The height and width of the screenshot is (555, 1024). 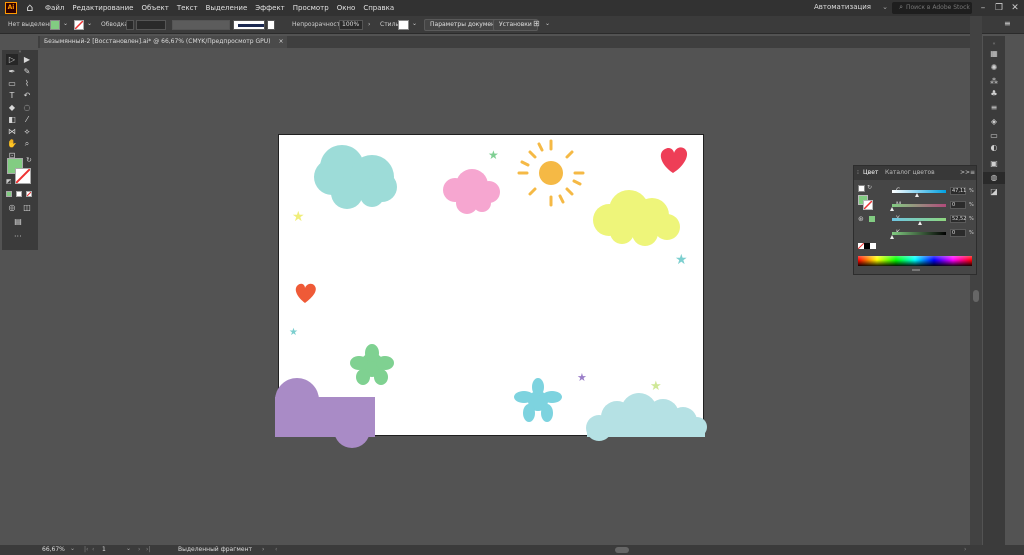 What do you see at coordinates (29, 194) in the screenshot?
I see `none-mode-icon` at bounding box center [29, 194].